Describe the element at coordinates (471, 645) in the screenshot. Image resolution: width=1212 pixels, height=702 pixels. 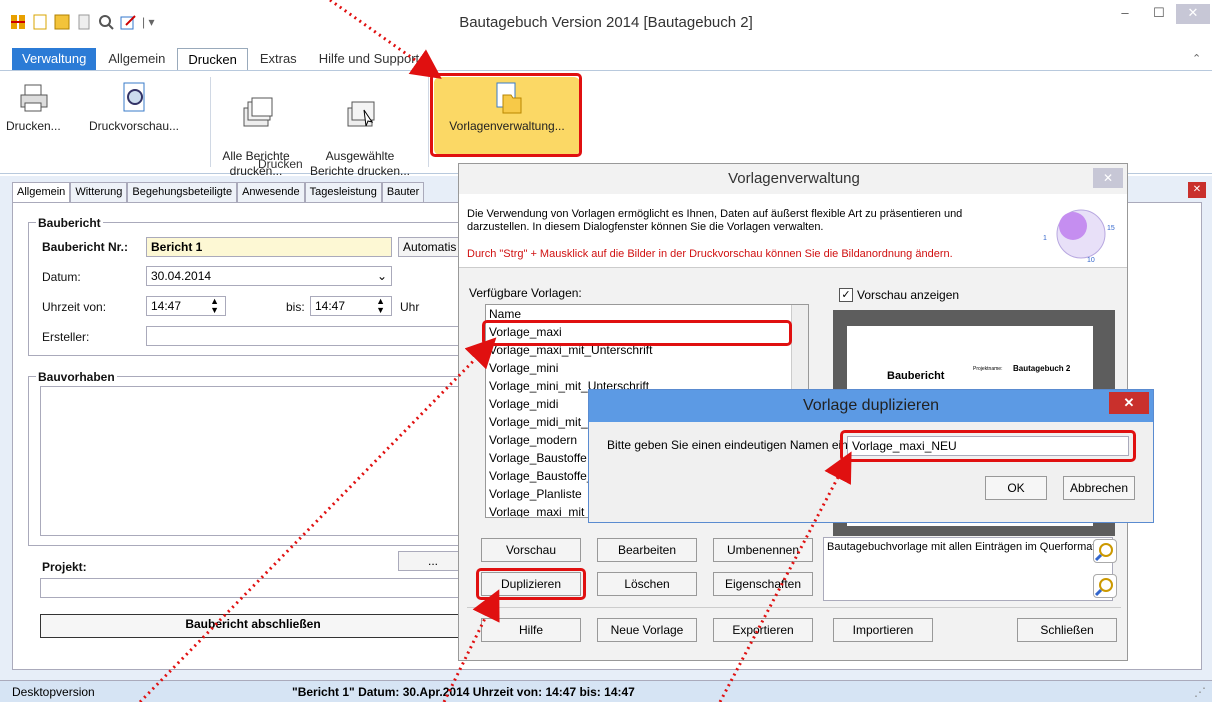
I see `arrow-to-duplicate` at that location.